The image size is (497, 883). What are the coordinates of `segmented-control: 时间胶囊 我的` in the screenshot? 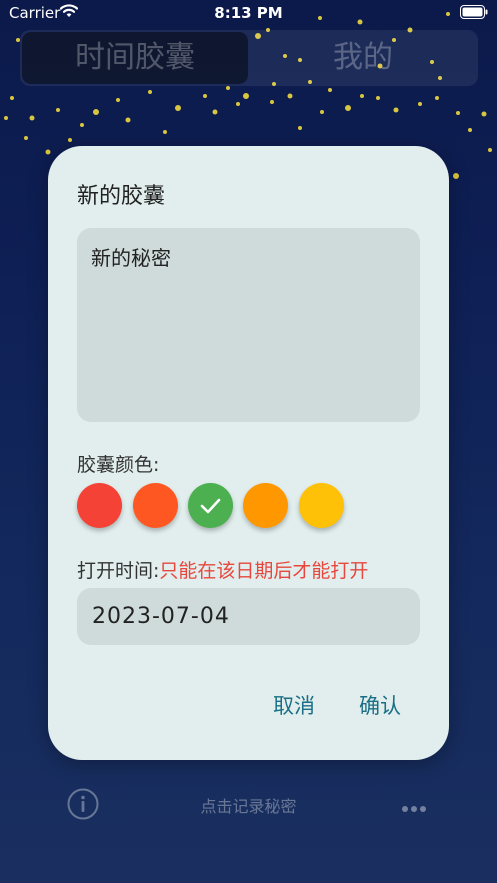 It's located at (249, 58).